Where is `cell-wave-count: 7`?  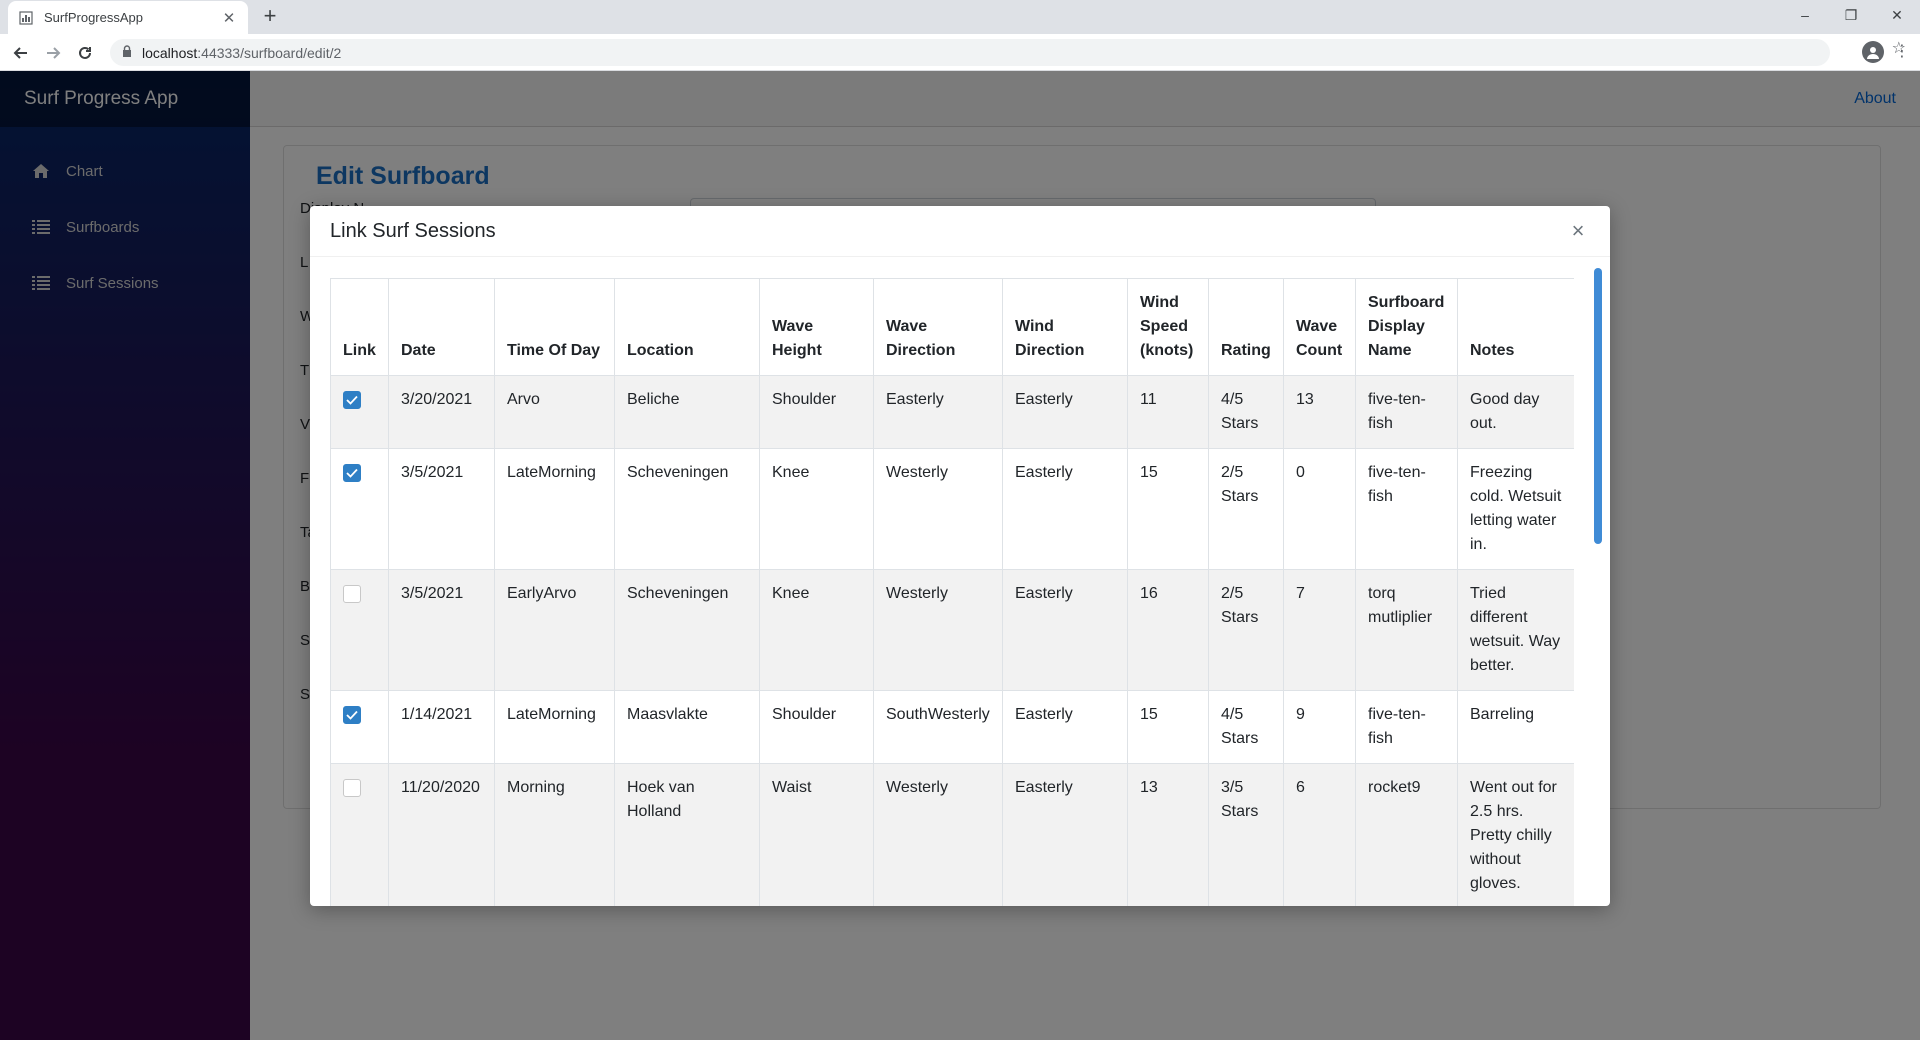
cell-wave-count: 7 is located at coordinates (1319, 630).